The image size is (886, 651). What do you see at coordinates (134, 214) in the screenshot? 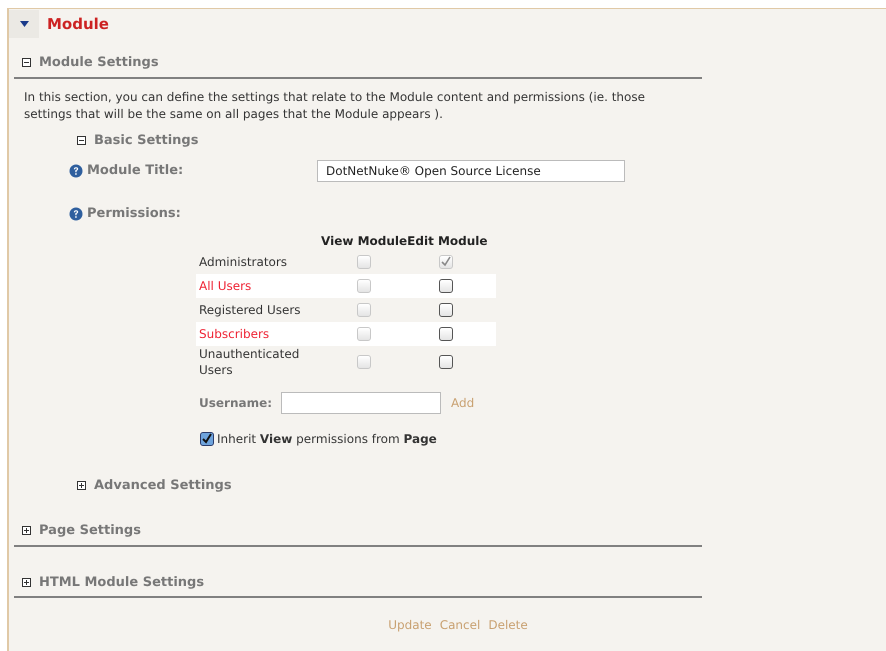
I see `field-label: Permissions:` at bounding box center [134, 214].